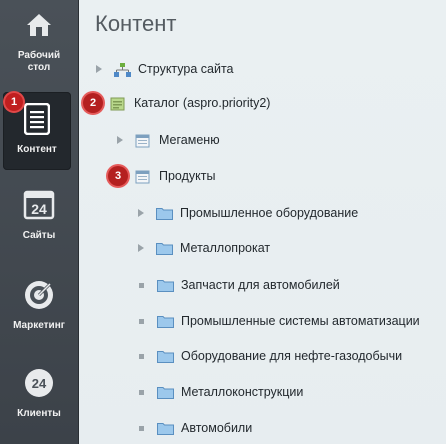  What do you see at coordinates (292, 356) in the screenshot?
I see `tree-item-label: Оборудование для нефте-газодобычи` at bounding box center [292, 356].